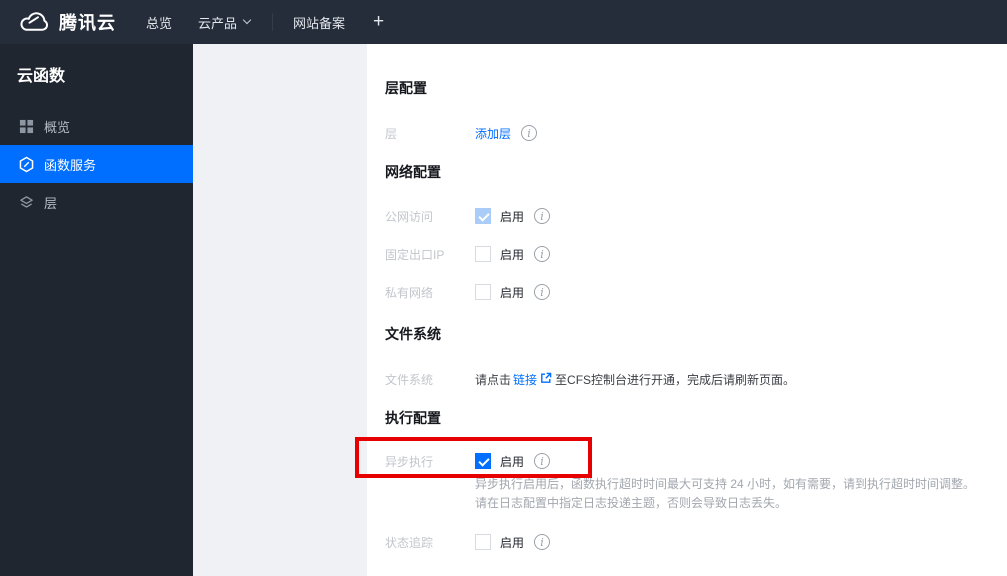  What do you see at coordinates (378, 22) in the screenshot?
I see `nav-add-button: +` at bounding box center [378, 22].